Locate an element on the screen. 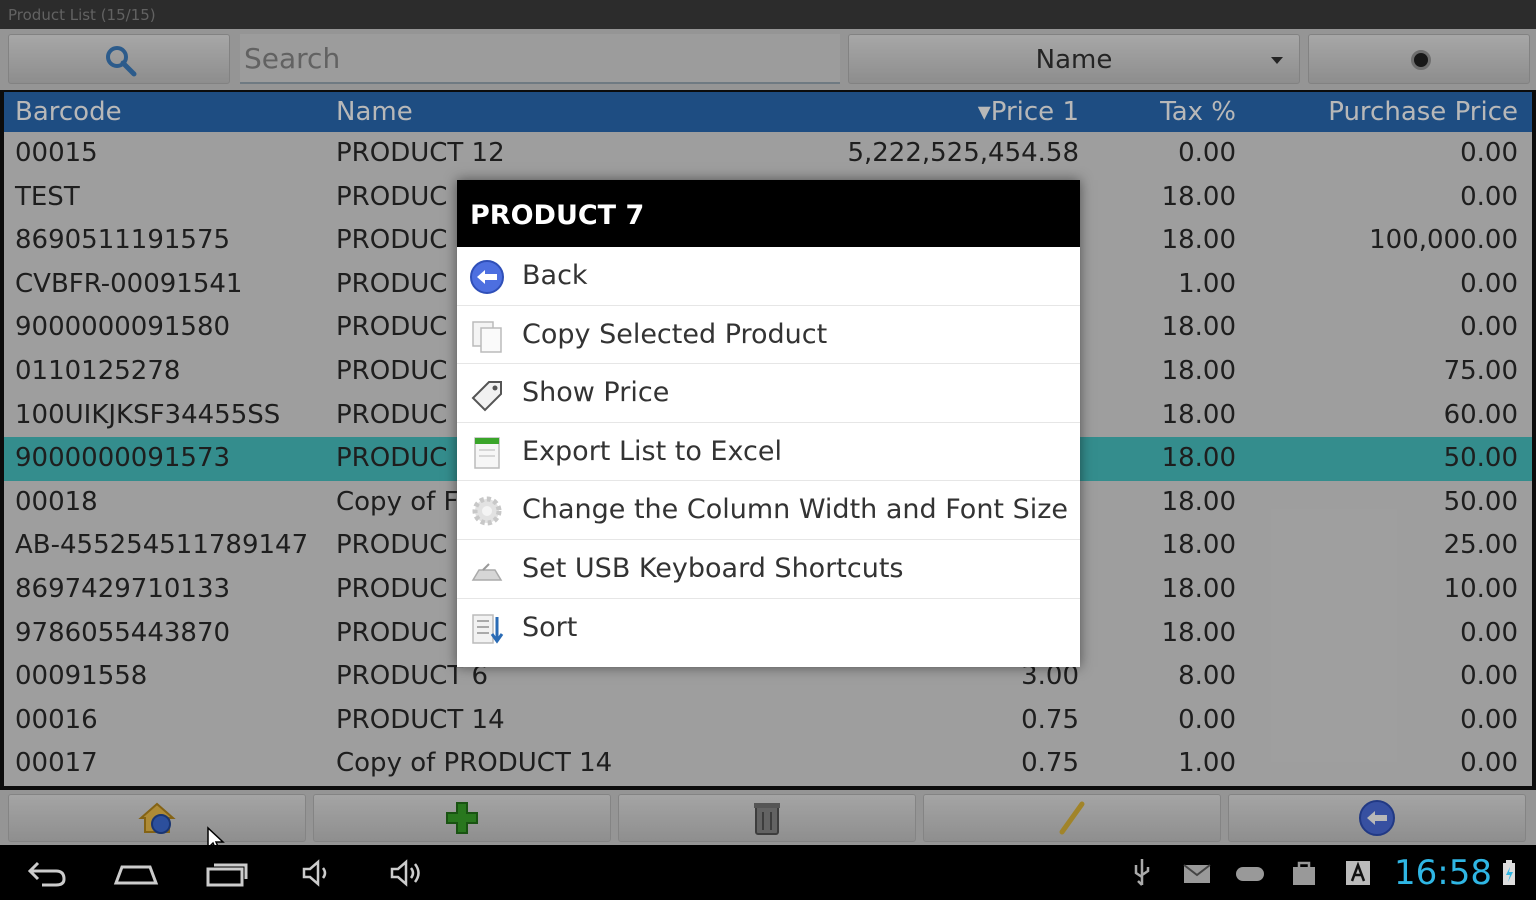  menu-item-back: Back is located at coordinates (768, 276).